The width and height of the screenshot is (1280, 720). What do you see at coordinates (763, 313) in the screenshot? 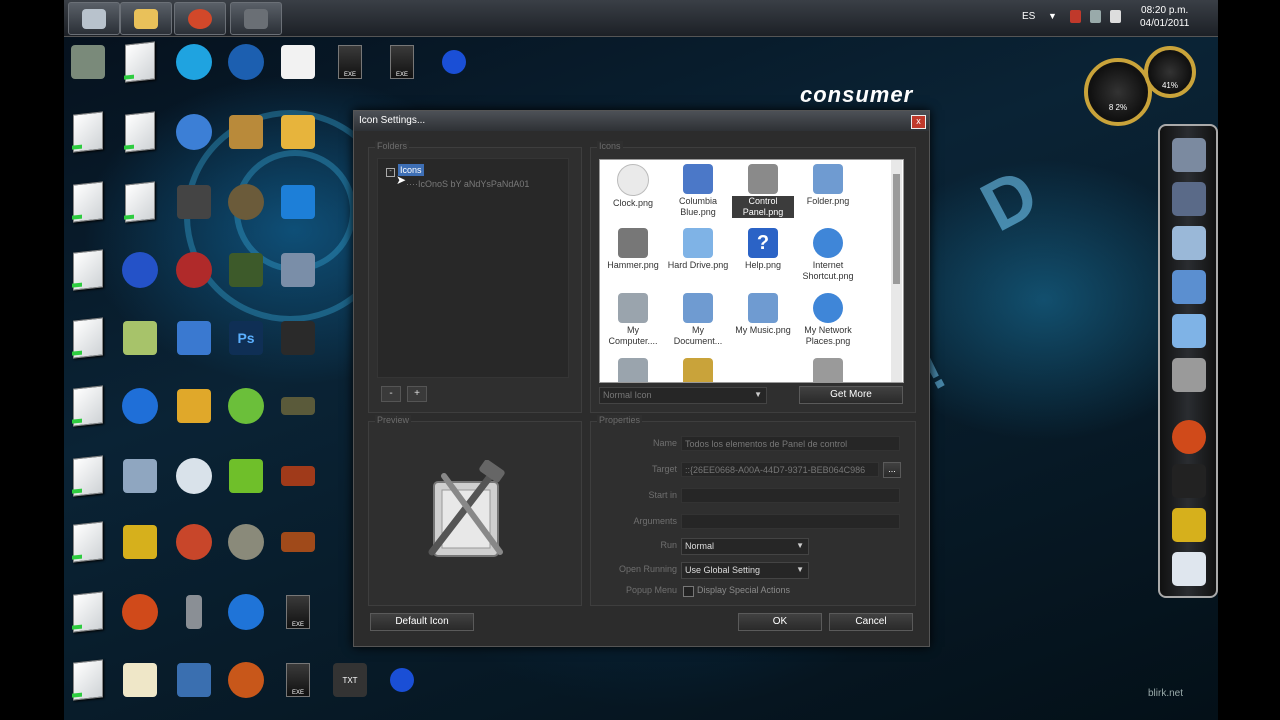
I see `icon-item: My Music.png` at bounding box center [763, 313].